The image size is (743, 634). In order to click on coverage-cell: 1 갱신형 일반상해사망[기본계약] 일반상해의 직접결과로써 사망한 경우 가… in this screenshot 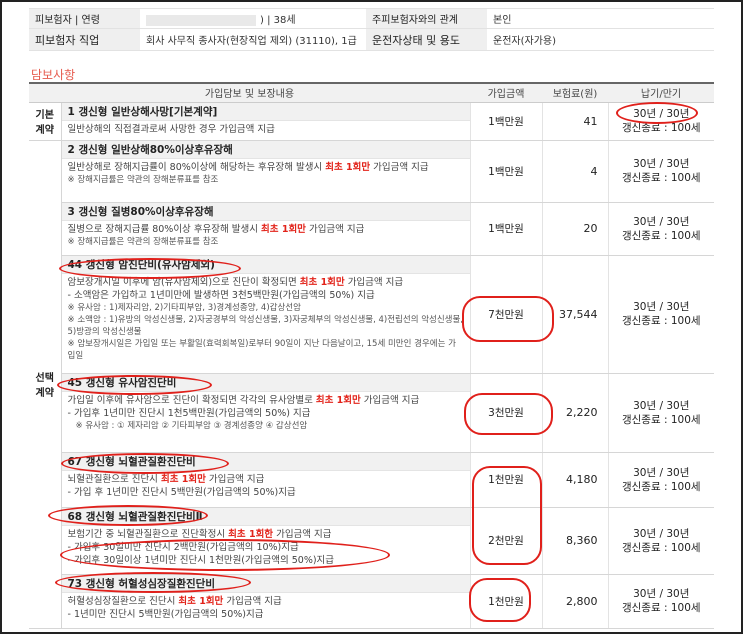, I will do `click(266, 121)`.